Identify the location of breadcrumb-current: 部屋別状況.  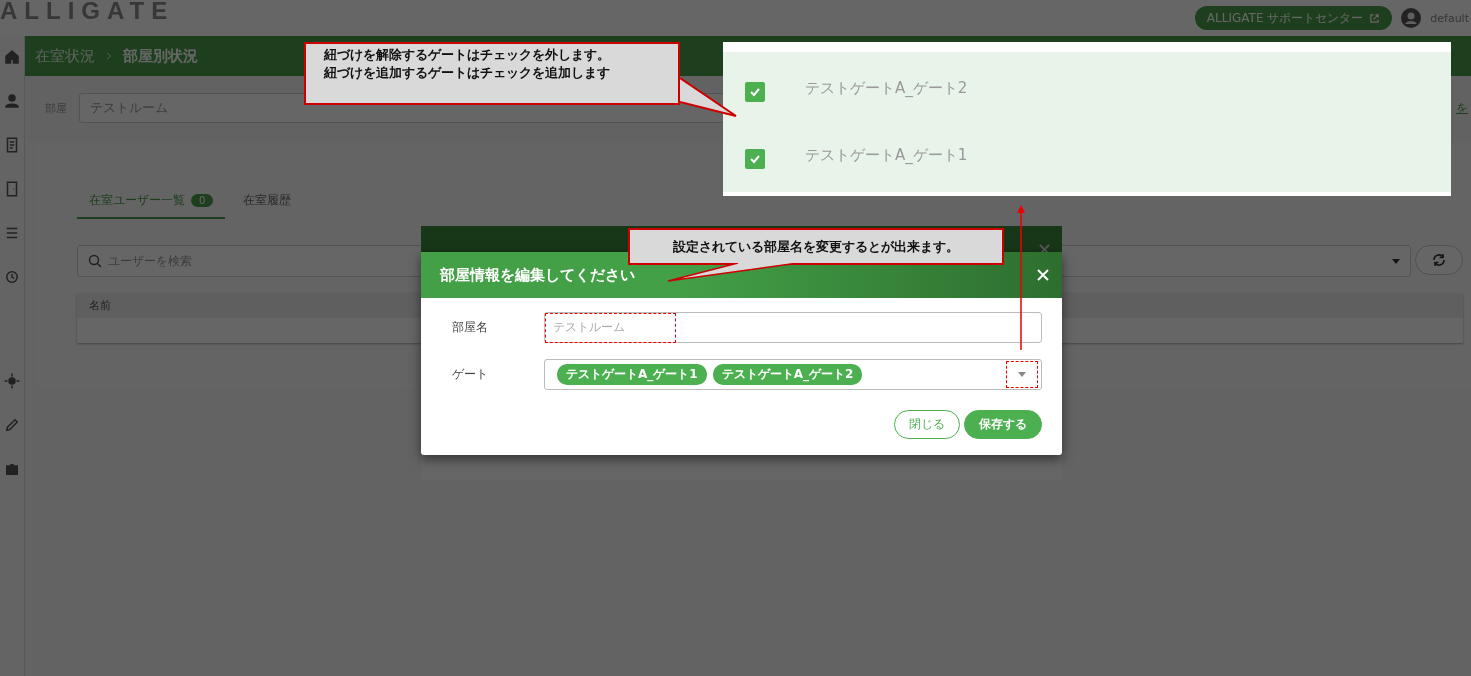
(160, 56).